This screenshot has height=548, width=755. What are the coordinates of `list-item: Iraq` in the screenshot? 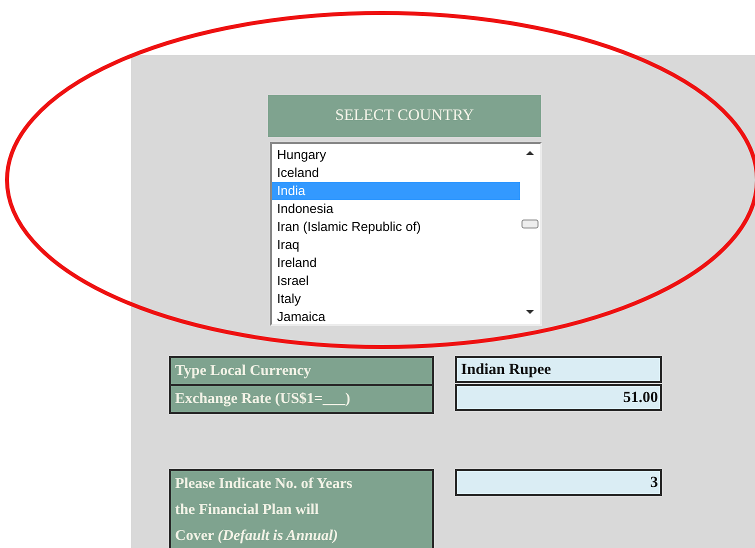 It's located at (396, 245).